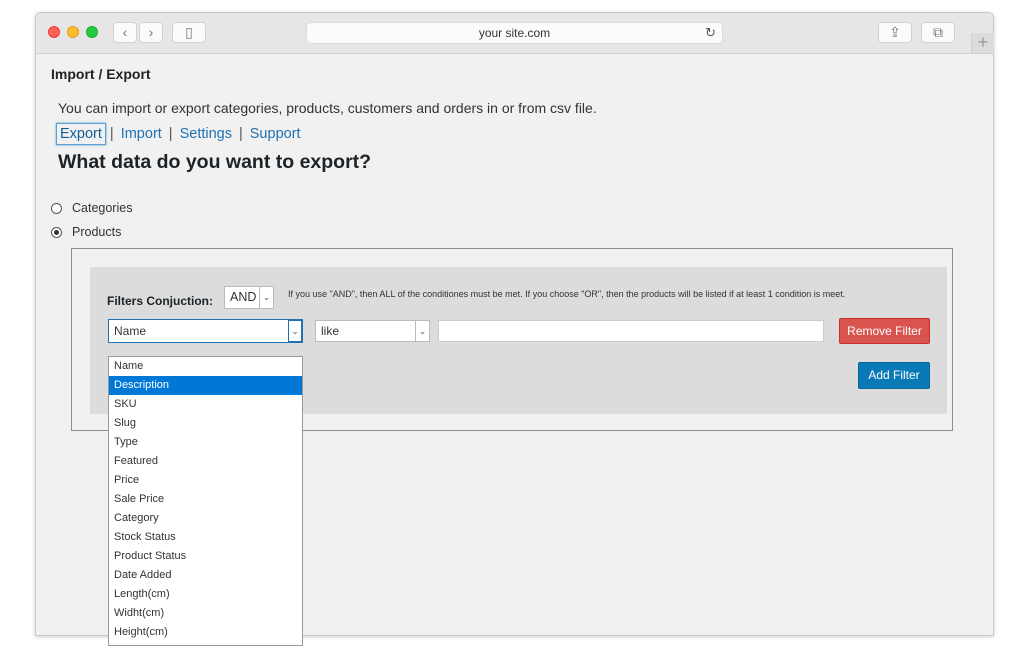 The width and height of the screenshot is (1024, 646). I want to click on forward-button: ›, so click(151, 32).